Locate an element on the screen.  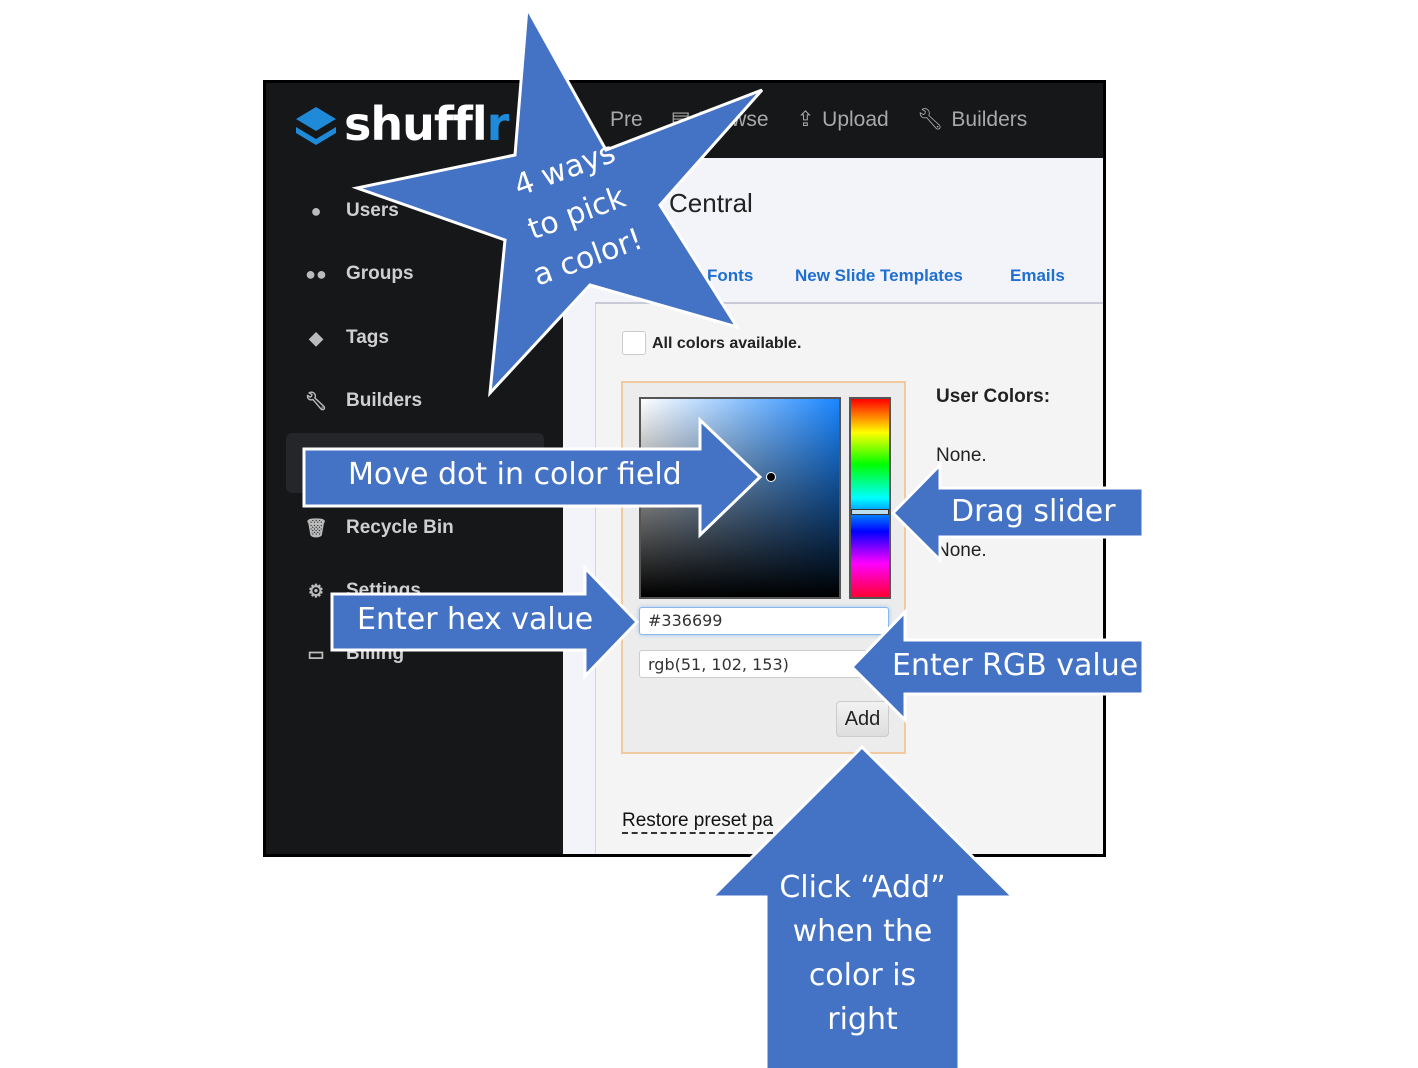
hex-label: Enter hex value is located at coordinates (475, 619).